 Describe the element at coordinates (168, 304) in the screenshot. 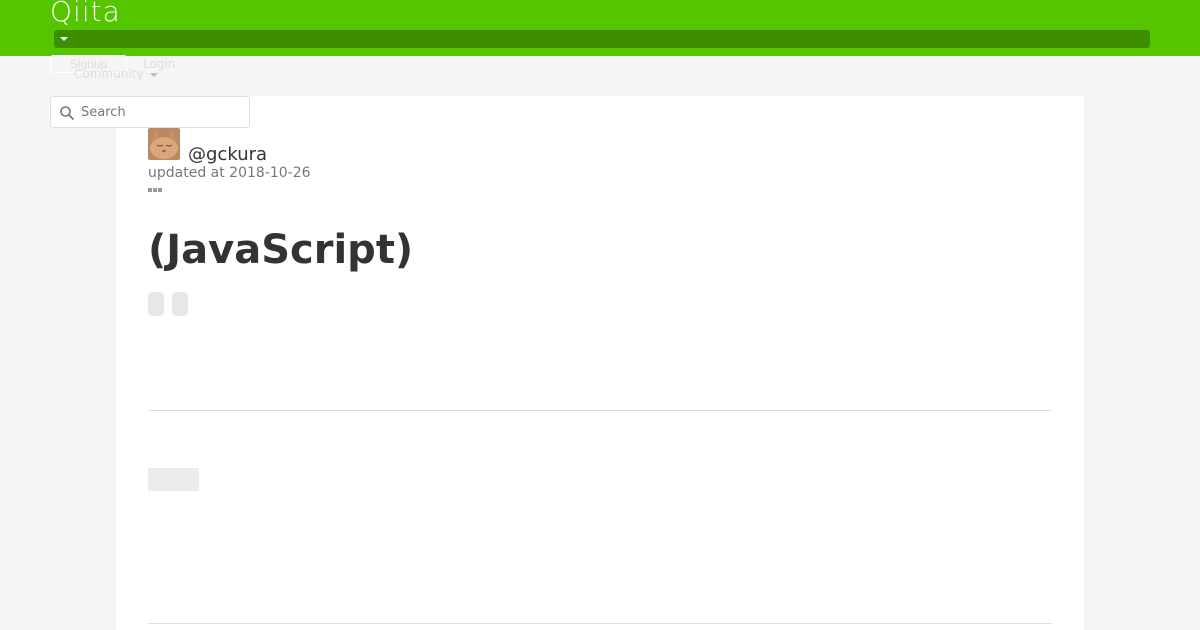

I see `tag-list` at that location.